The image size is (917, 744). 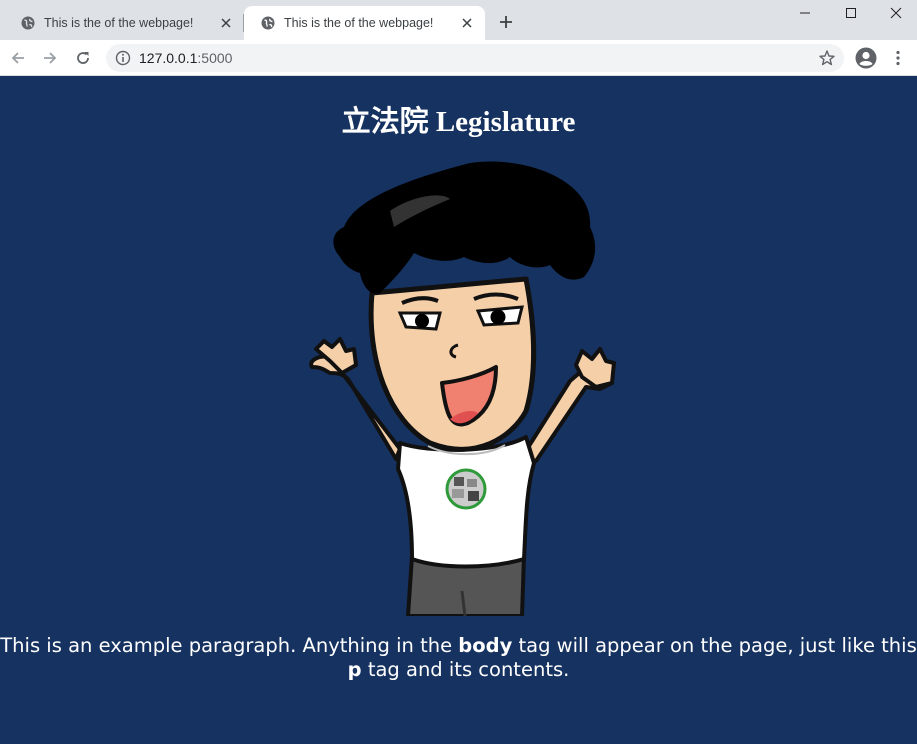 What do you see at coordinates (458, 122) in the screenshot?
I see `page-heading: 立法院 Legislature` at bounding box center [458, 122].